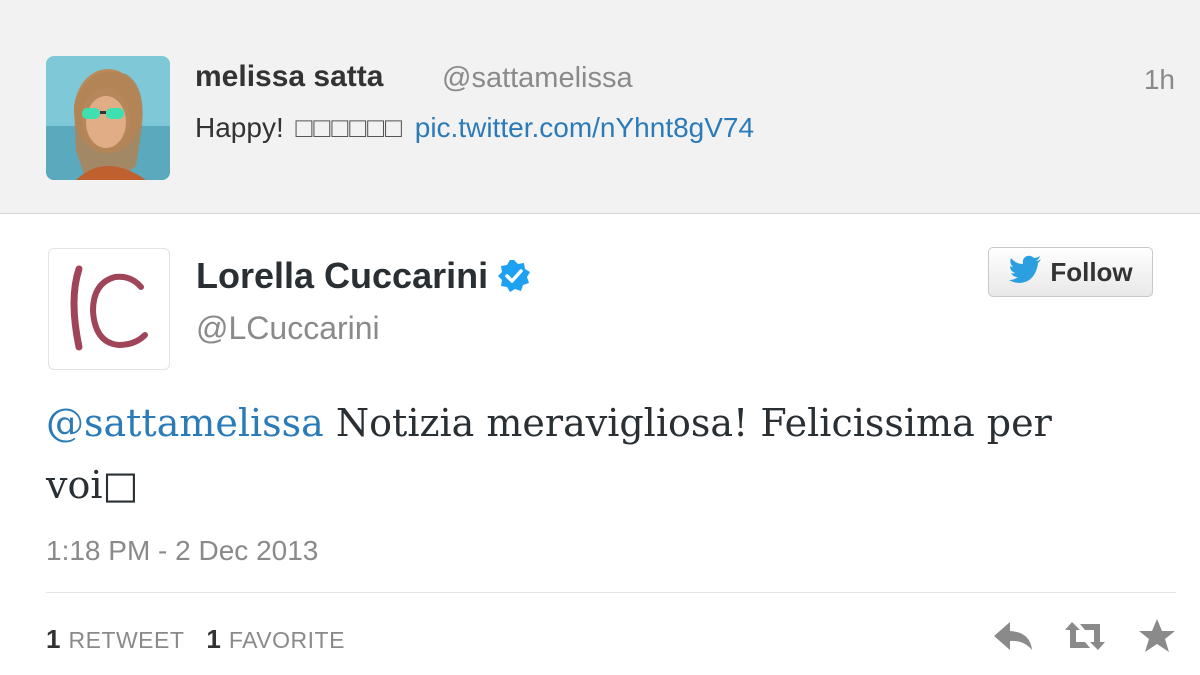 This screenshot has width=1200, height=675. What do you see at coordinates (611, 592) in the screenshot?
I see `divider` at bounding box center [611, 592].